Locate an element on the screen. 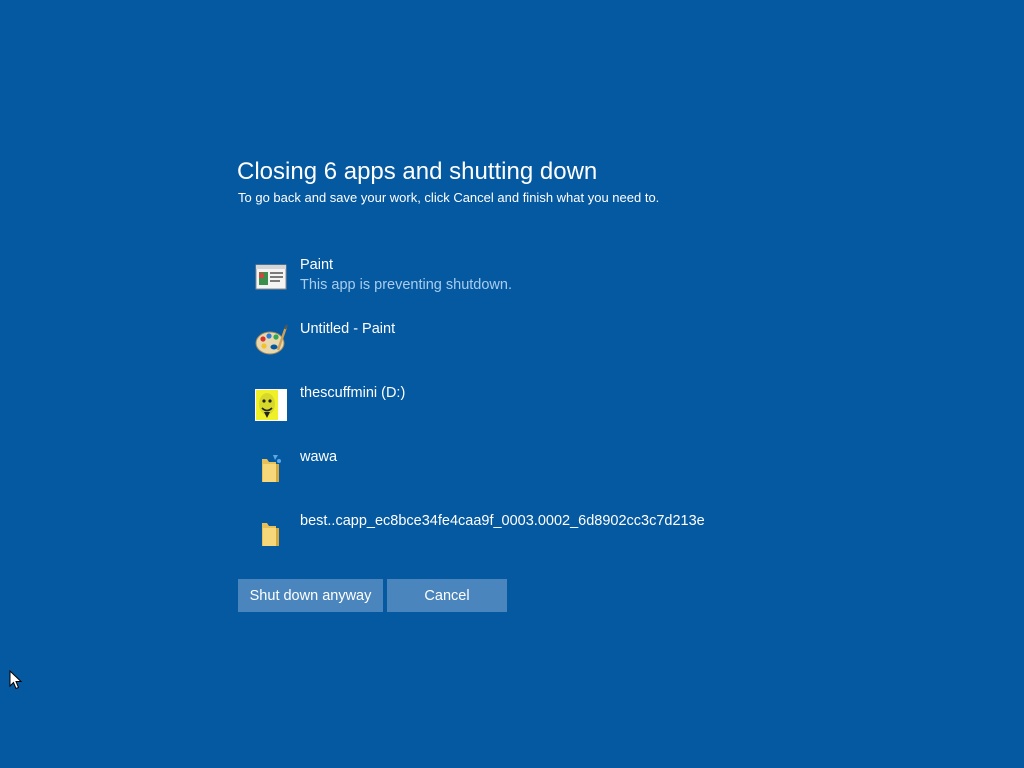  app-item-wawa: wawa is located at coordinates (534, 480).